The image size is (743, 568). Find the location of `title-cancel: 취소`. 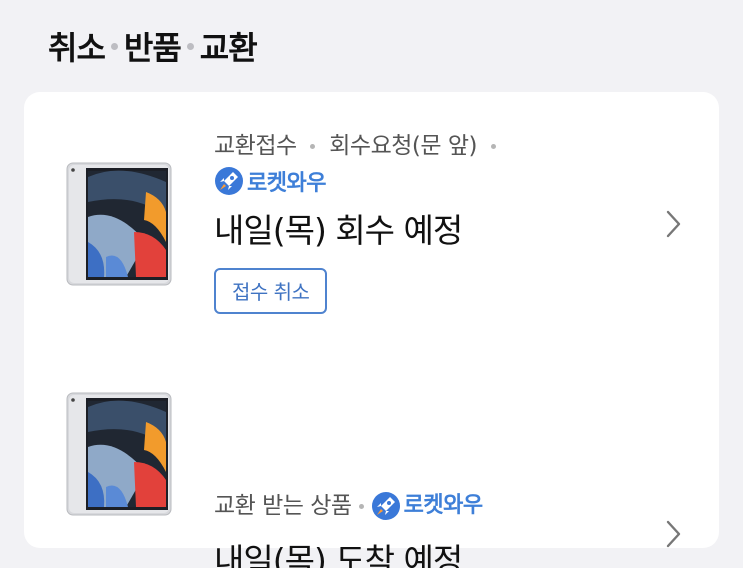

title-cancel: 취소 is located at coordinates (77, 48).